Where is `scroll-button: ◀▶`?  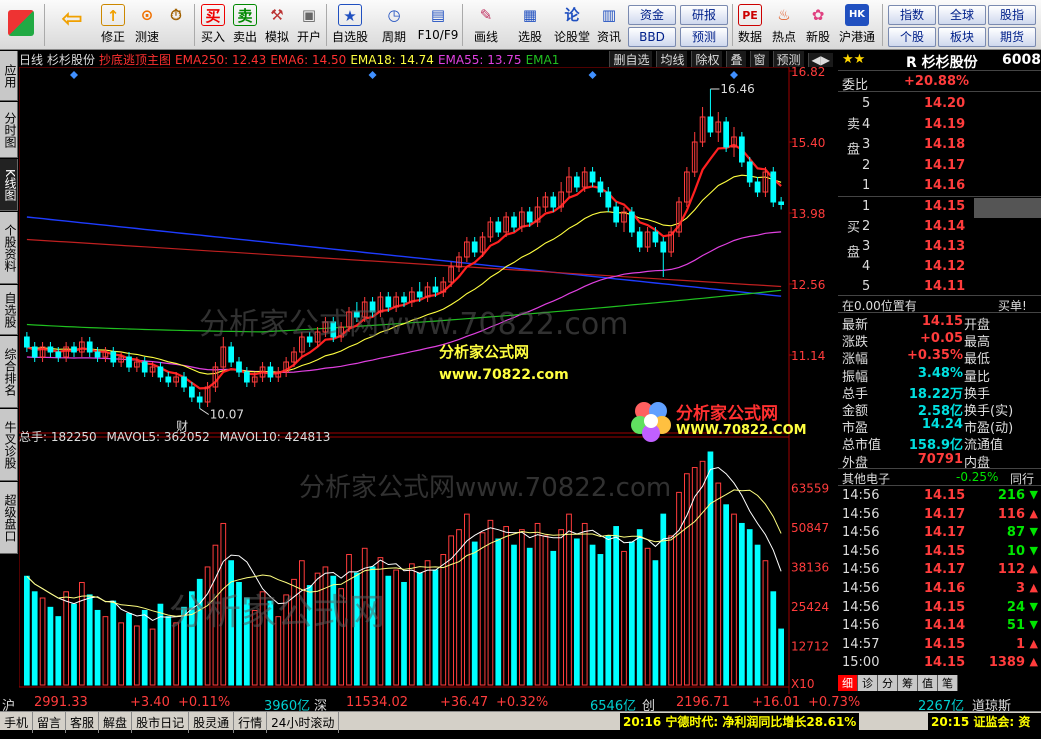
scroll-button: ◀▶ is located at coordinates (820, 60).